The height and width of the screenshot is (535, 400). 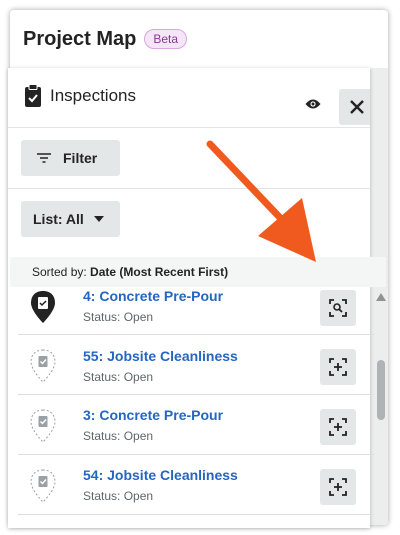 I want to click on filter-icon, so click(x=44, y=158).